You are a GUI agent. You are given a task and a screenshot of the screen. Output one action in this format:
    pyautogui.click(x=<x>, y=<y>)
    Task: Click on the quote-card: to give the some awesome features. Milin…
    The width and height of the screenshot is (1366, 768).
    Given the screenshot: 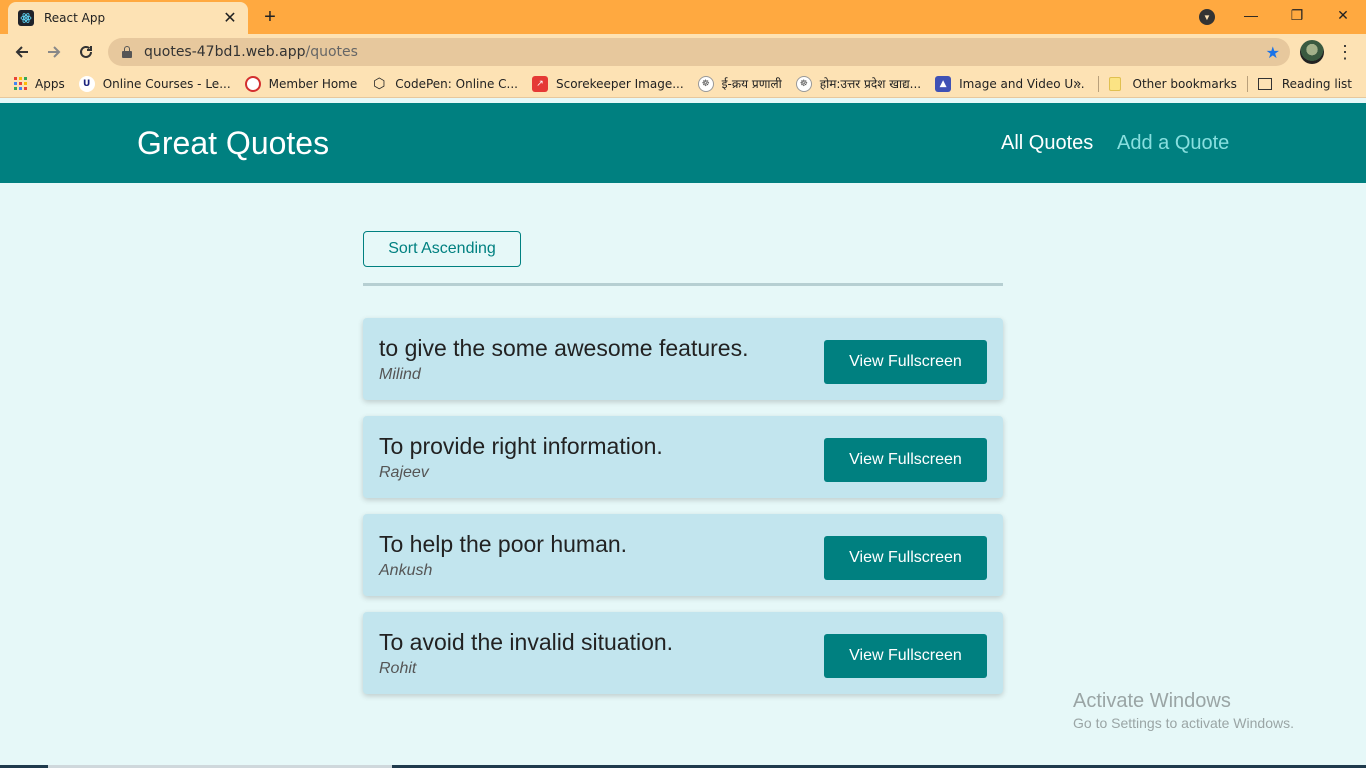 What is the action you would take?
    pyautogui.click(x=683, y=359)
    